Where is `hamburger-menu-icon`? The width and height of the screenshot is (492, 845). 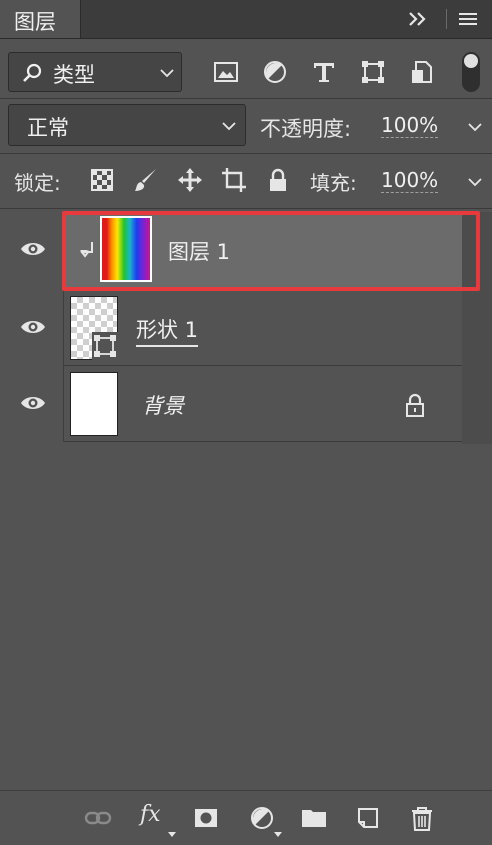
hamburger-menu-icon is located at coordinates (468, 19).